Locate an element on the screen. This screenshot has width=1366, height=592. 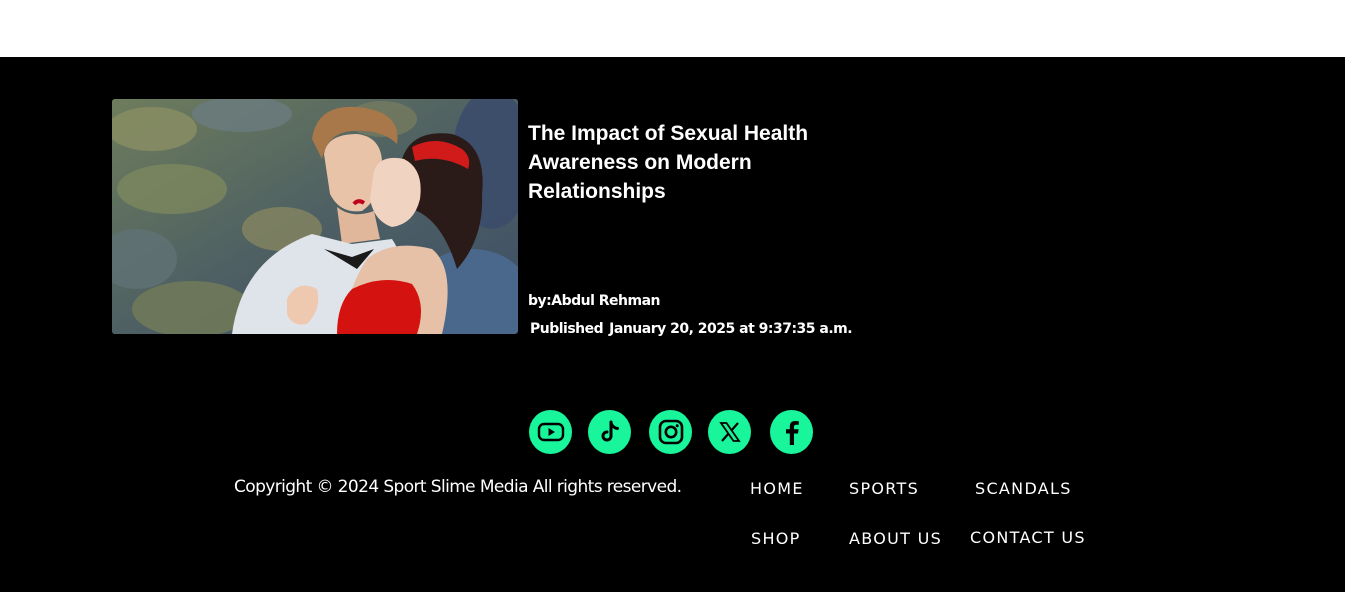
post-thumbnail is located at coordinates (315, 216).